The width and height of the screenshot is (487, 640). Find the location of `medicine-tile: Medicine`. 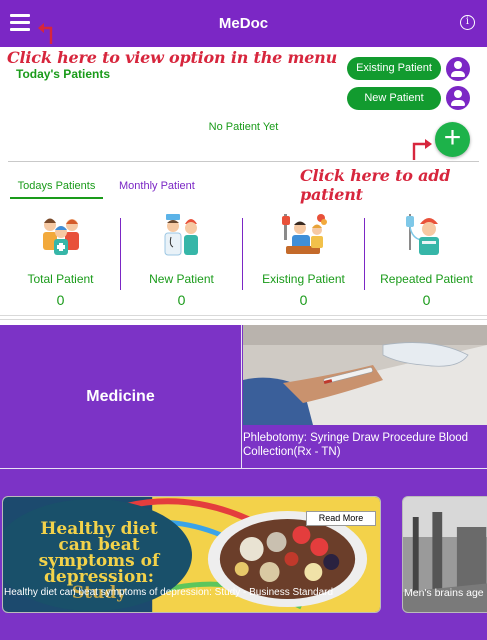

medicine-tile: Medicine is located at coordinates (120, 396).